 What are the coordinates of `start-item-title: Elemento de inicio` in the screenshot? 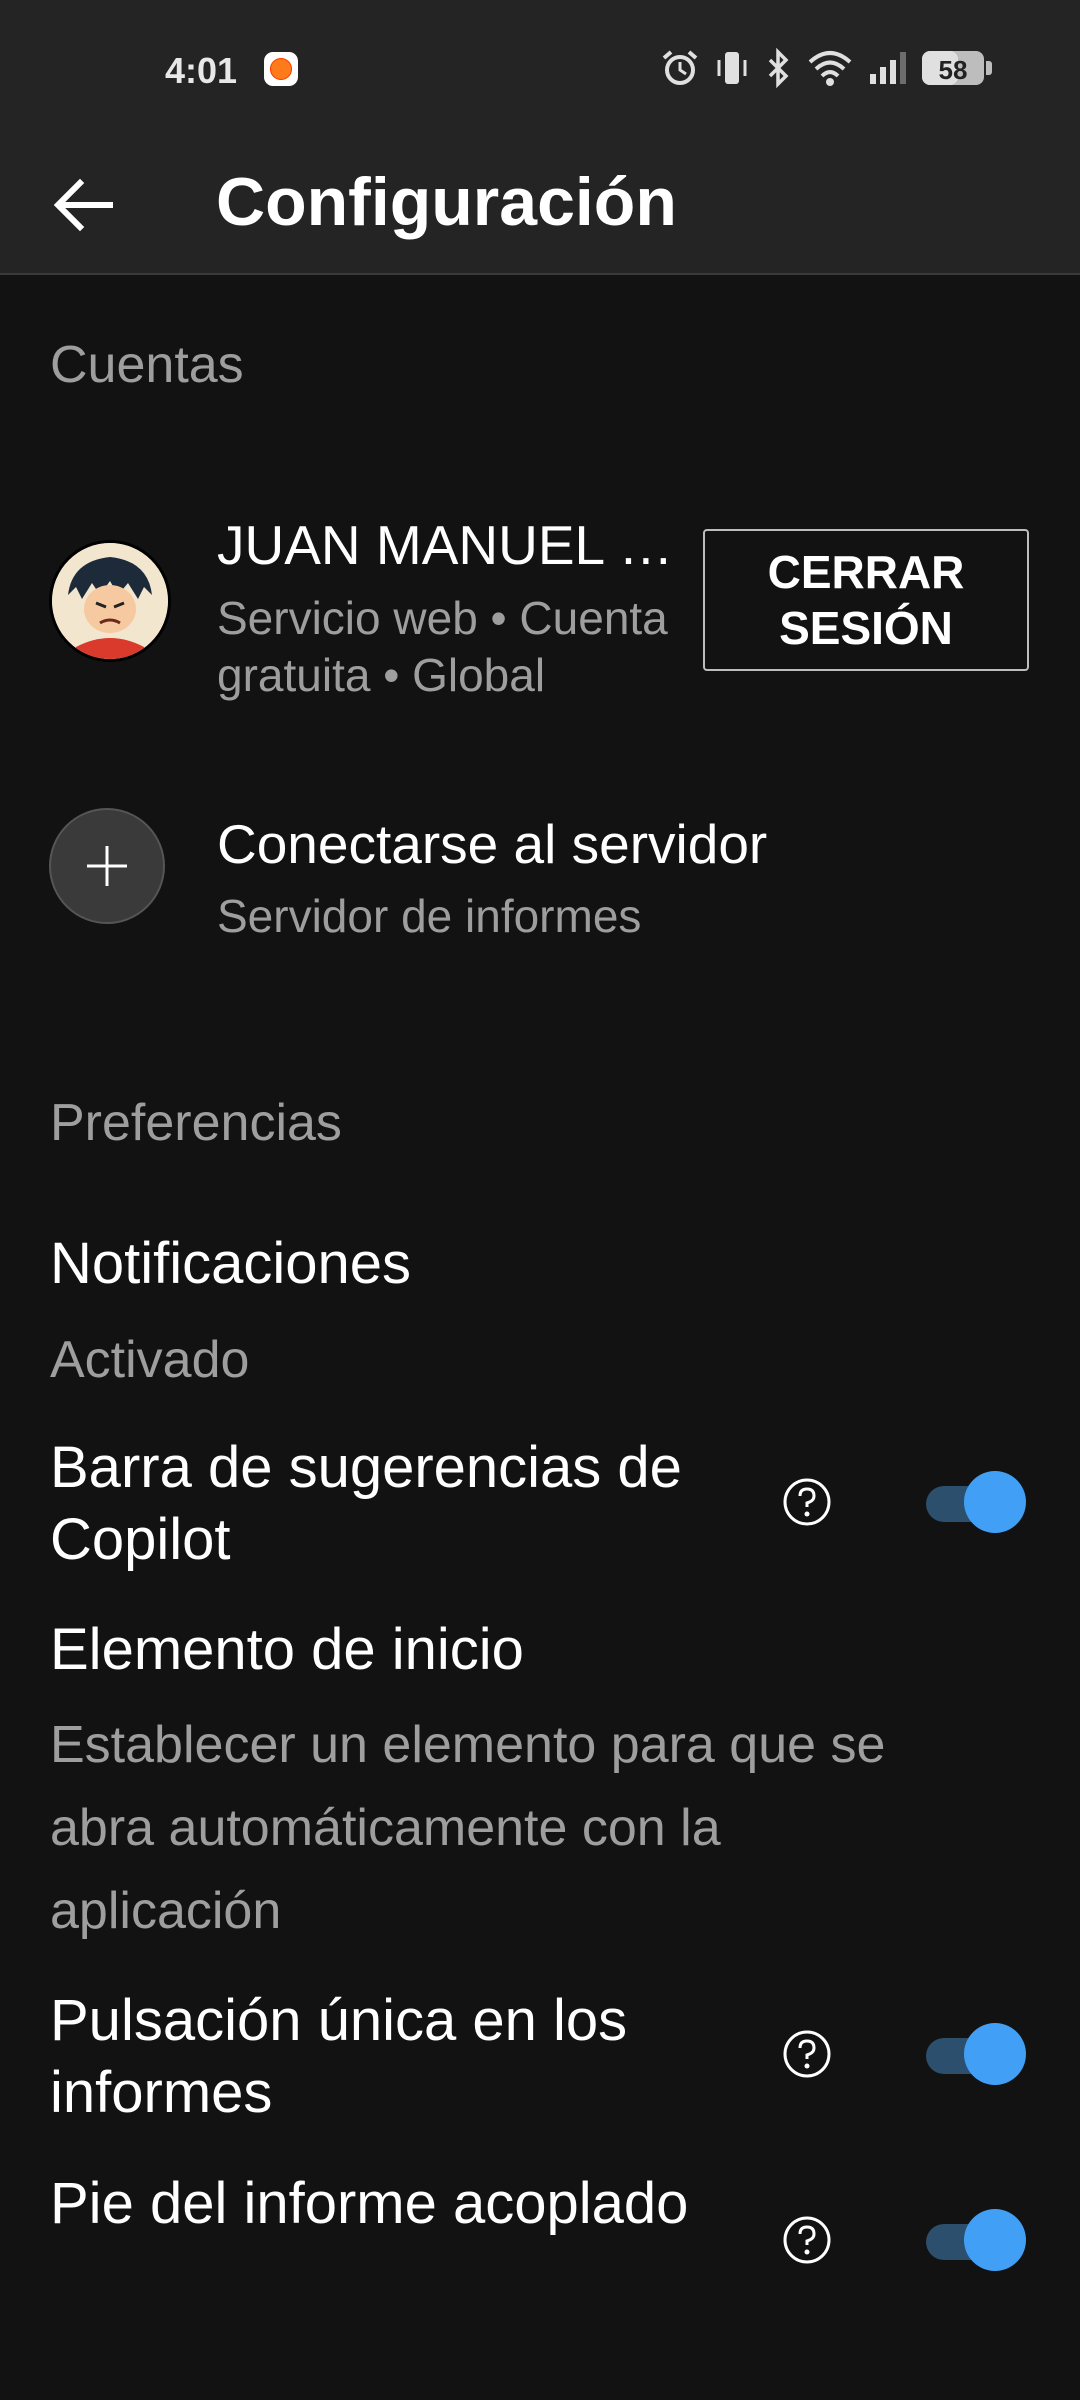 It's located at (287, 1649).